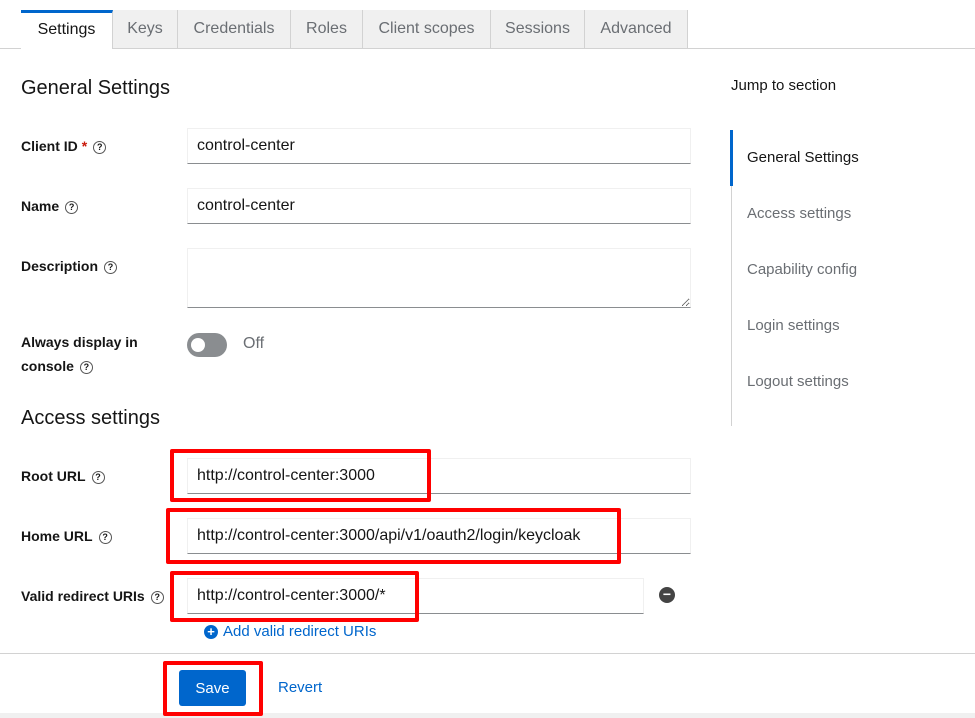 Image resolution: width=975 pixels, height=718 pixels. I want to click on label-text: Client ID, so click(49, 146).